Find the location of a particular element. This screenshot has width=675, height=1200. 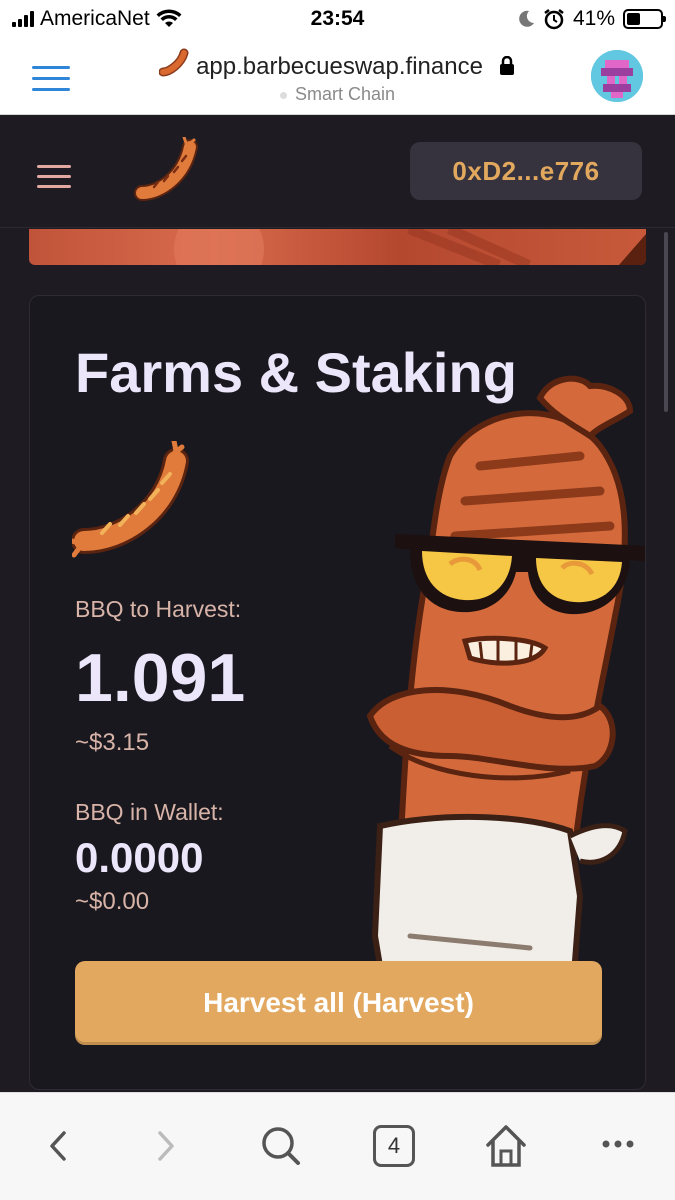

status-right: 41% is located at coordinates (591, 19).